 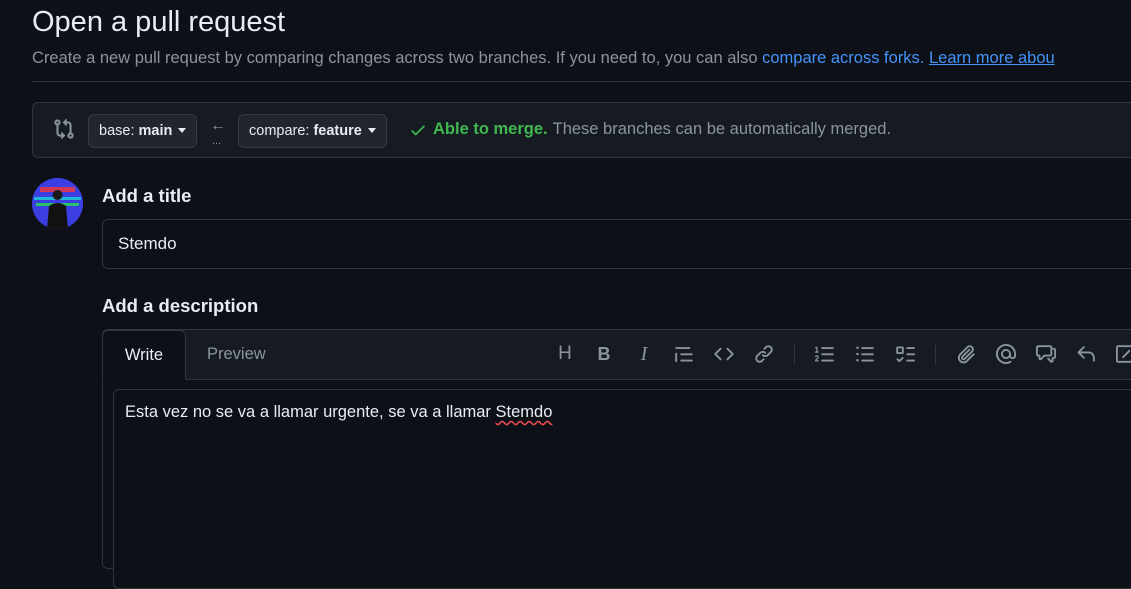 What do you see at coordinates (144, 355) in the screenshot?
I see `tab-write: Write` at bounding box center [144, 355].